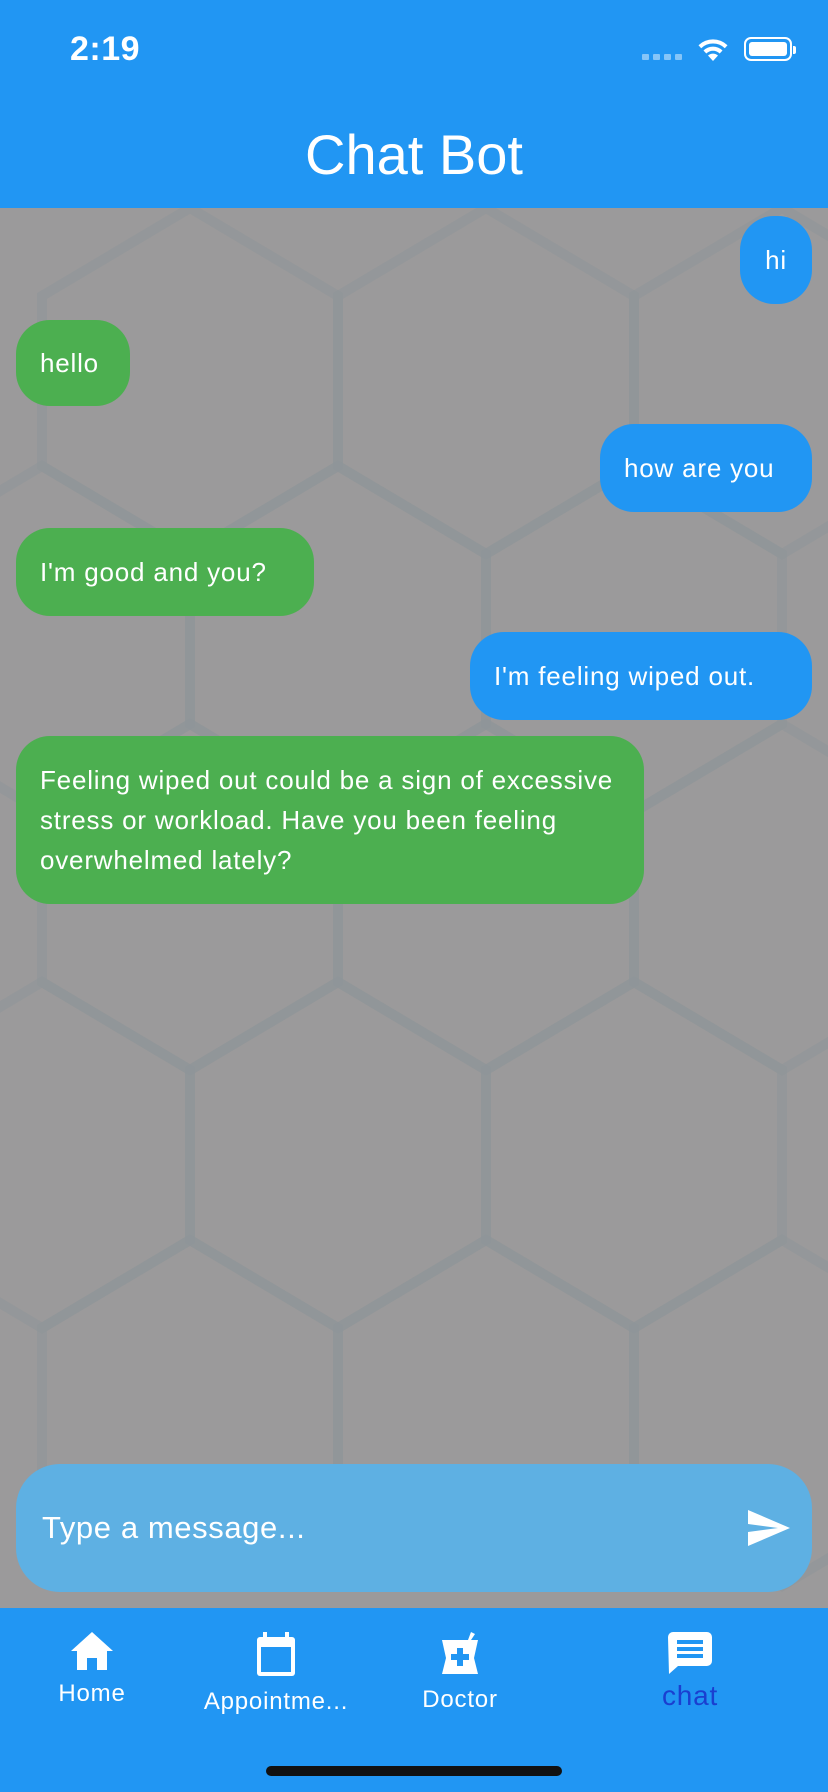  I want to click on cellular-signal-icon, so click(662, 49).